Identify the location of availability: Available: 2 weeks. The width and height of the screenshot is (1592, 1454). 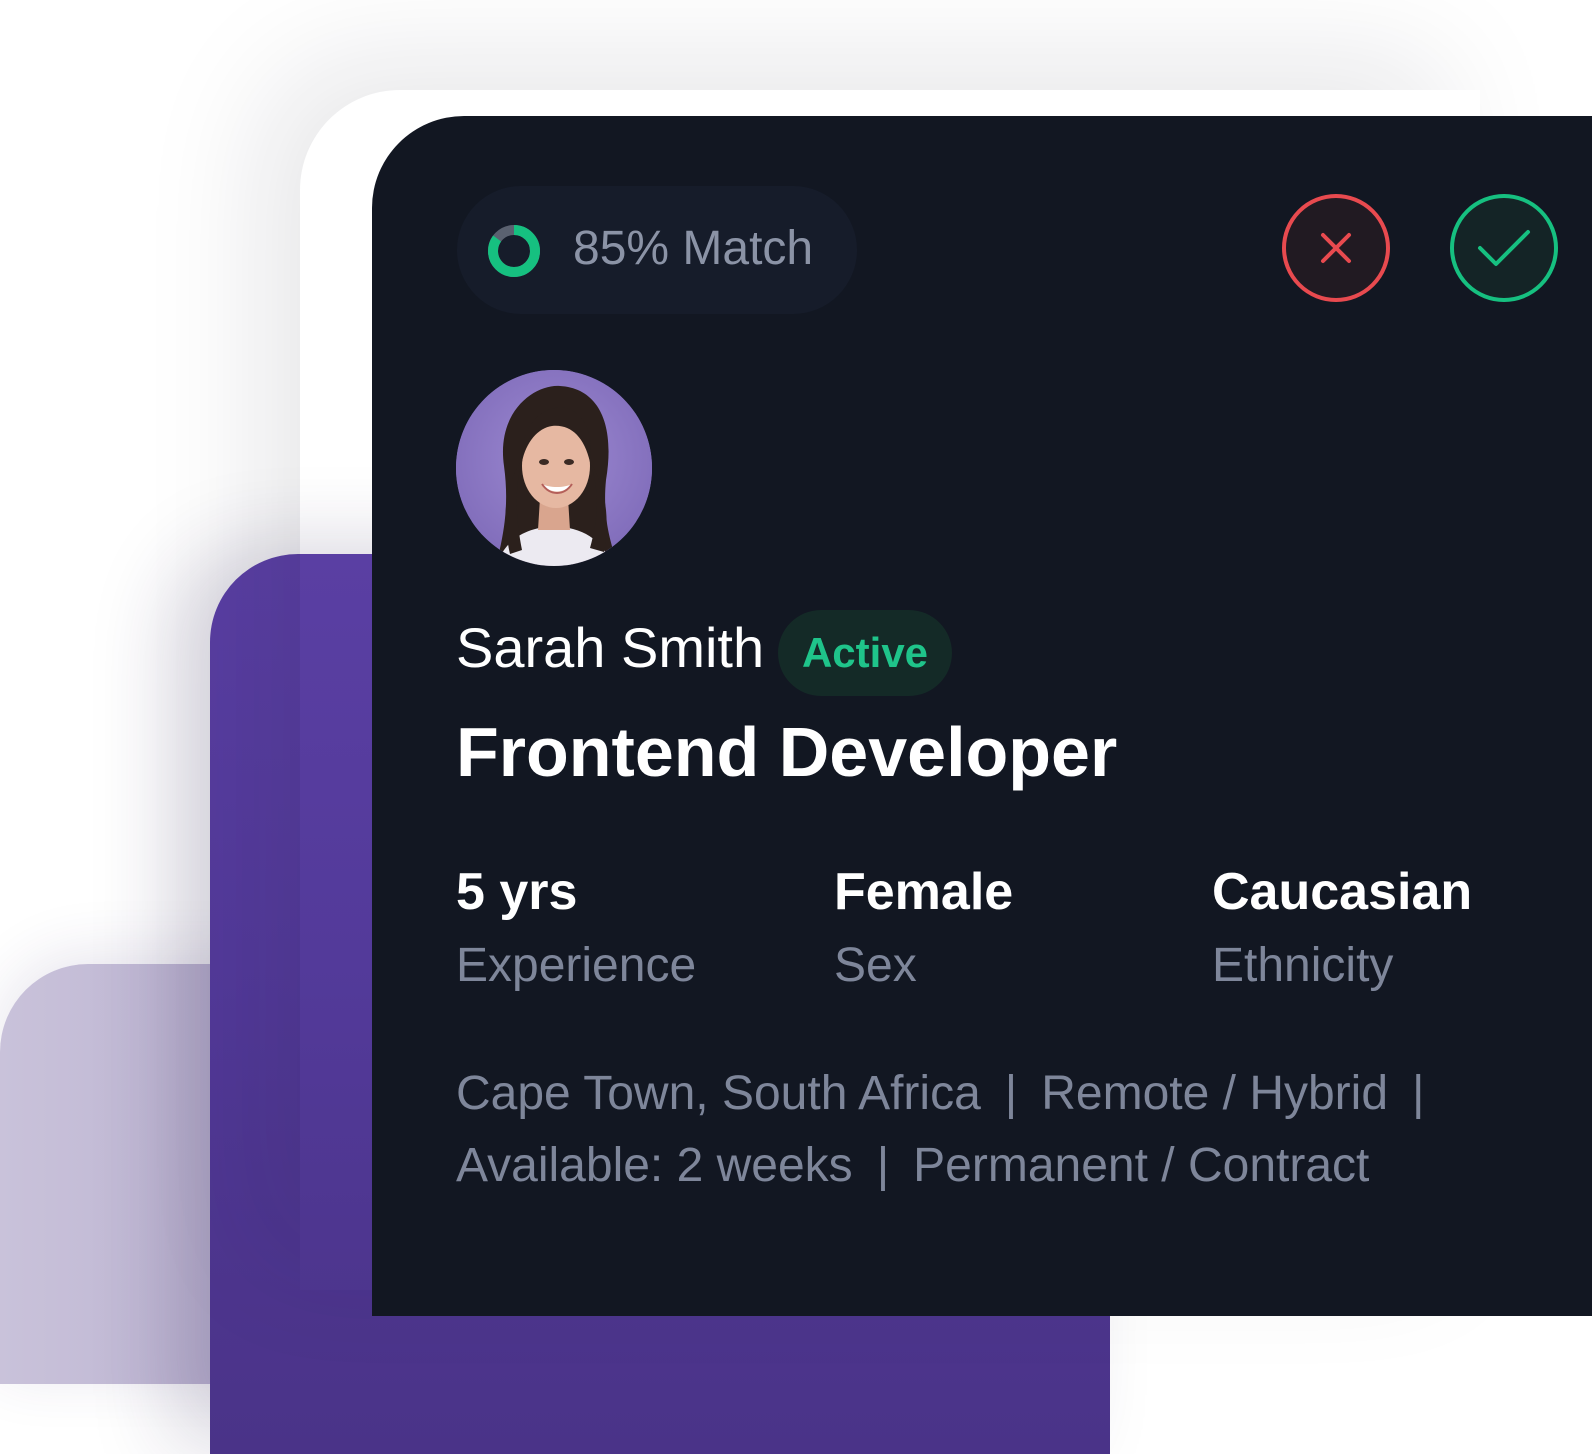
(654, 1165).